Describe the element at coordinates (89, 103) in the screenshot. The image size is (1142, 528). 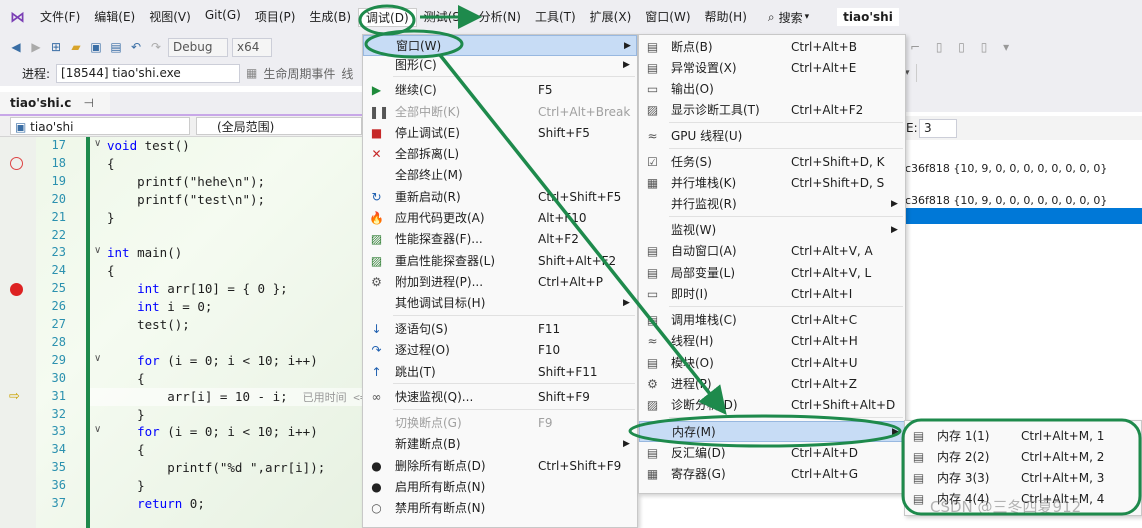
I see `pin-icon: ⊣` at that location.